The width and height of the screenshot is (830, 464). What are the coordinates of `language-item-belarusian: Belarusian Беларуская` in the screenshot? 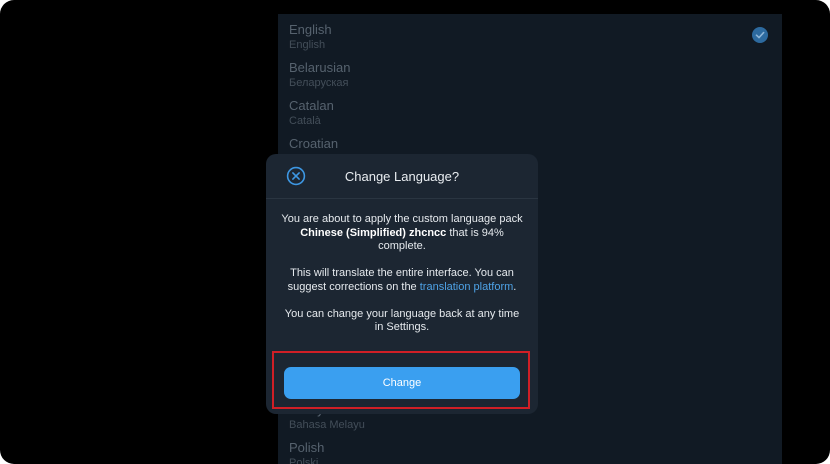 It's located at (319, 75).